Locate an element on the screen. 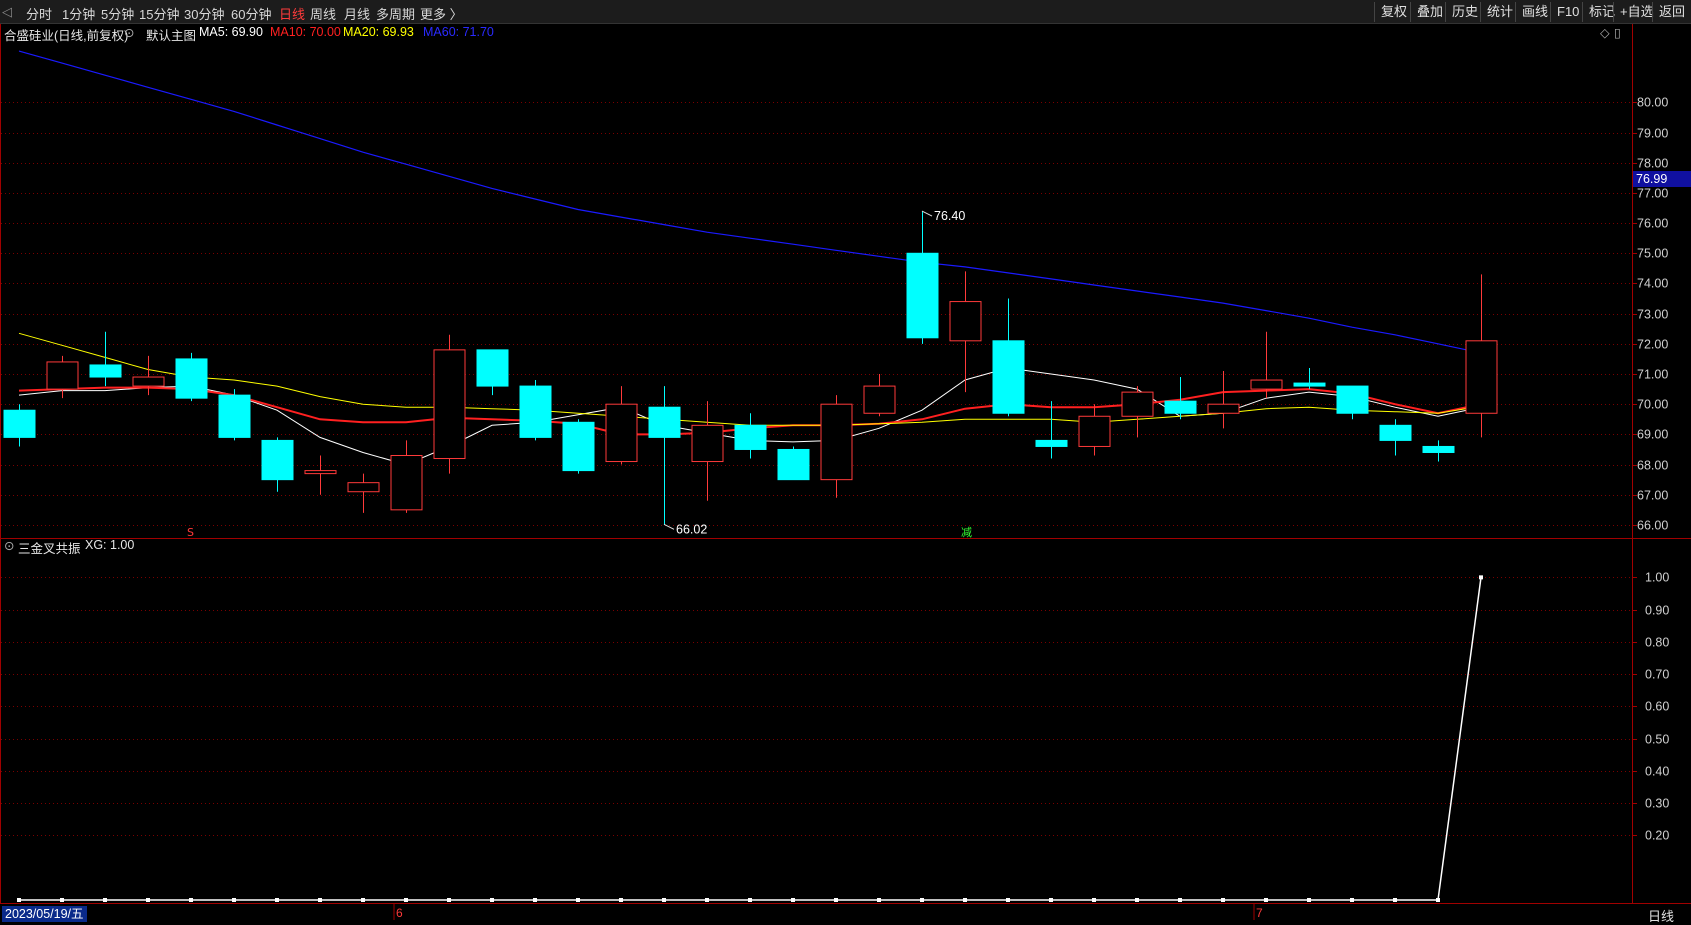  period-tab-4: 30分钟 is located at coordinates (204, 13).